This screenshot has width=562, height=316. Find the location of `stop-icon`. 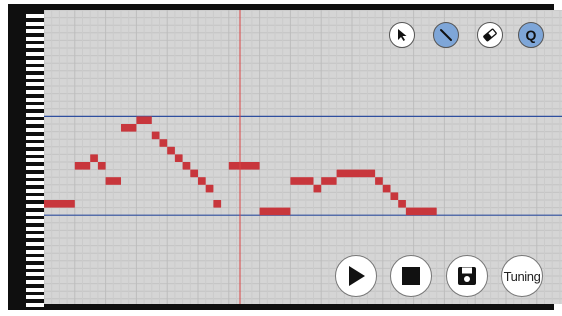

stop-icon is located at coordinates (411, 276).